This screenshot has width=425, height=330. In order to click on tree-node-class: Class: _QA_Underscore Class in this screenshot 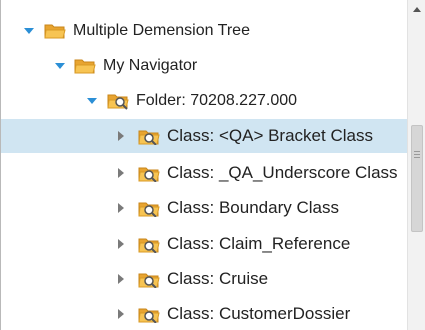, I will do `click(204, 173)`.